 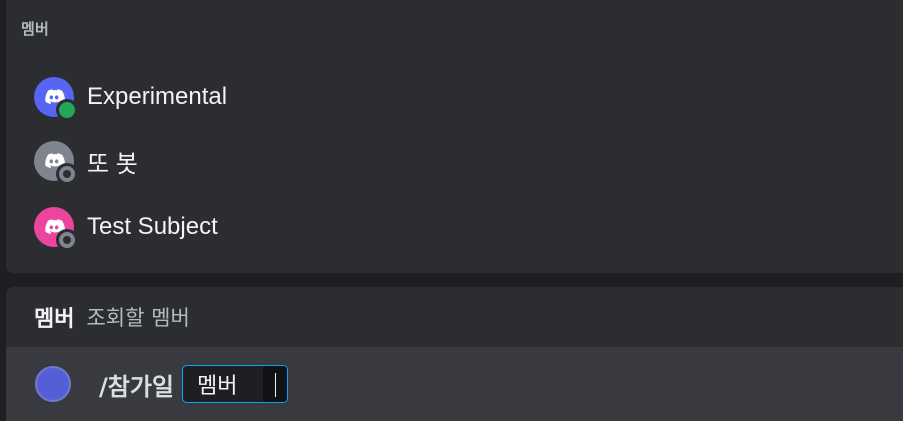 I want to click on slash-command-name: /참가일, so click(x=137, y=386).